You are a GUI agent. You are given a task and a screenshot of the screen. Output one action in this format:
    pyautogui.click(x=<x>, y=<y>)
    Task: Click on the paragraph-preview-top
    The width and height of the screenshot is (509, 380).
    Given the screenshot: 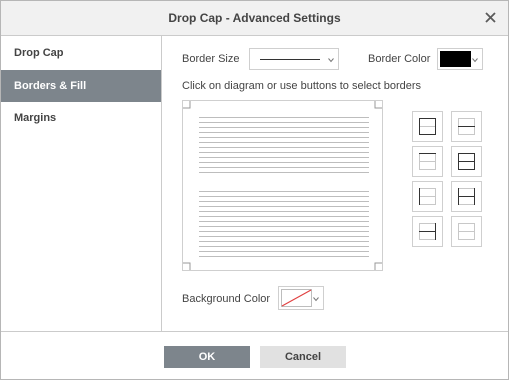 What is the action you would take?
    pyautogui.click(x=284, y=147)
    